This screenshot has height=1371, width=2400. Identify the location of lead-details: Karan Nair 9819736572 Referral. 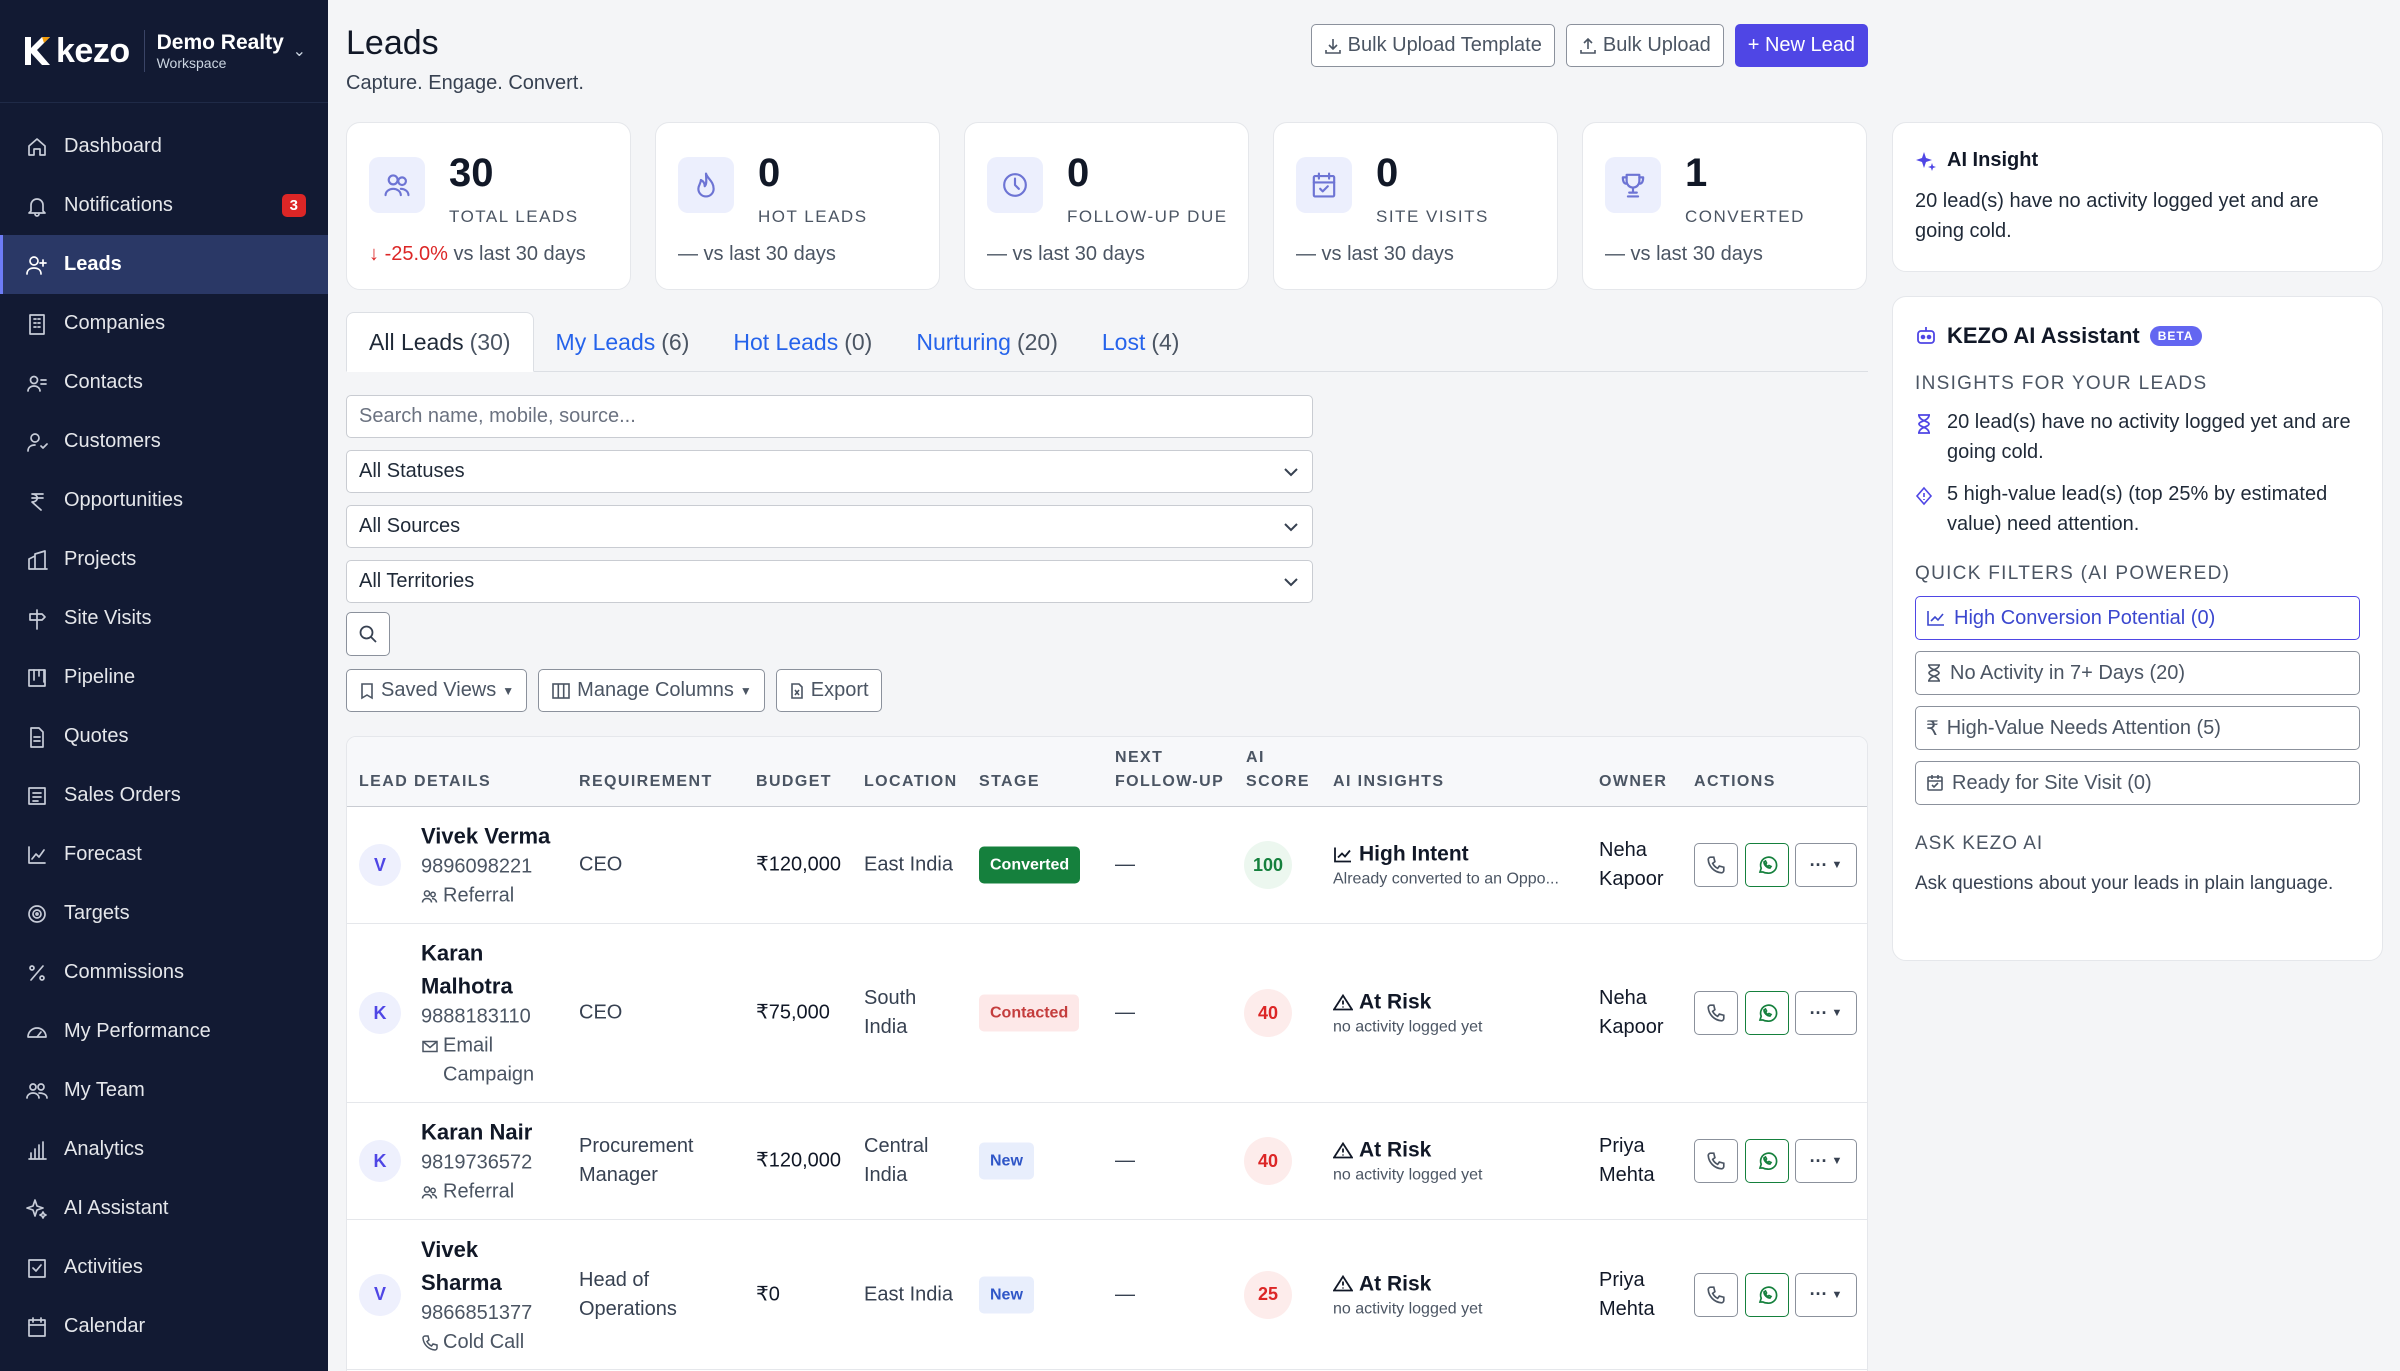
(491, 1161).